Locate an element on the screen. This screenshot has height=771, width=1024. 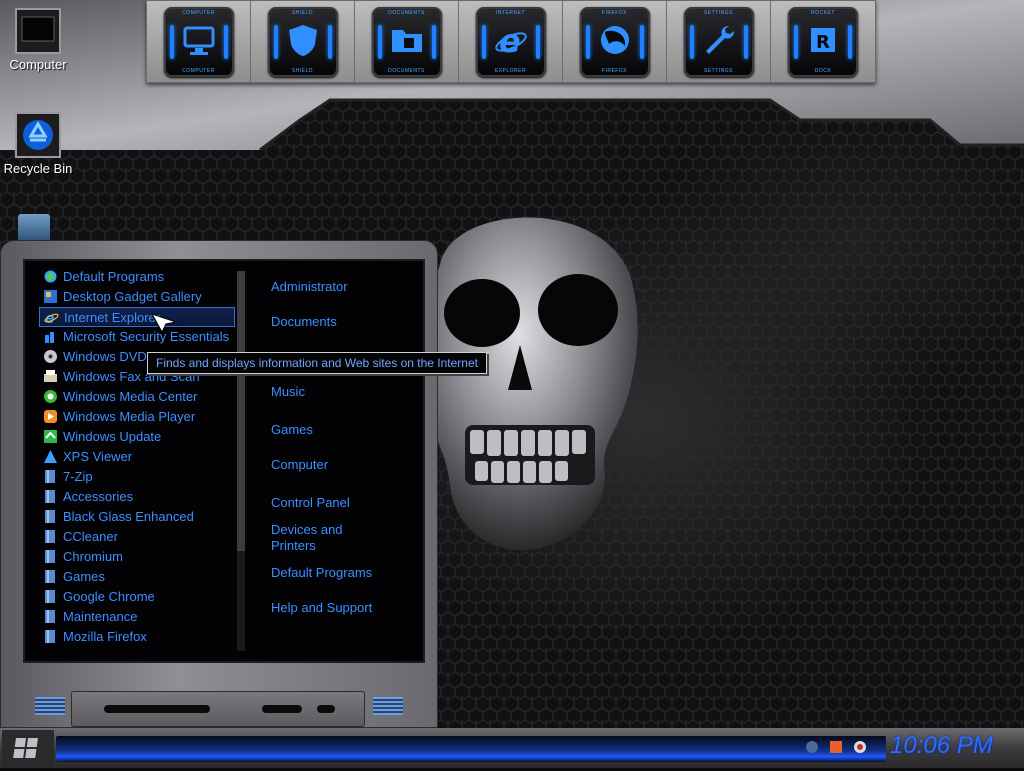
windows-update-icon is located at coordinates (50, 436).